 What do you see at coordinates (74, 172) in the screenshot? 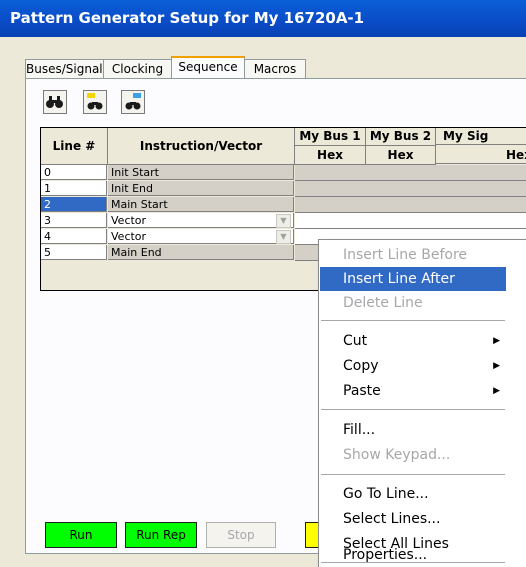
I see `line-number: 0` at bounding box center [74, 172].